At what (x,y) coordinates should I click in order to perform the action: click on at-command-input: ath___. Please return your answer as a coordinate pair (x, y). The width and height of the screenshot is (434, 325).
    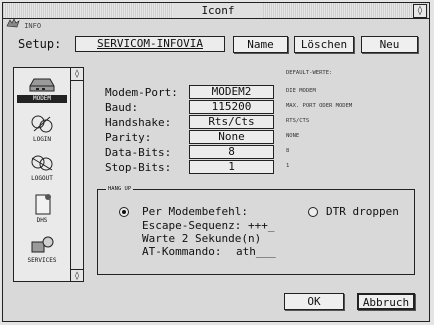
    Looking at the image, I should click on (256, 251).